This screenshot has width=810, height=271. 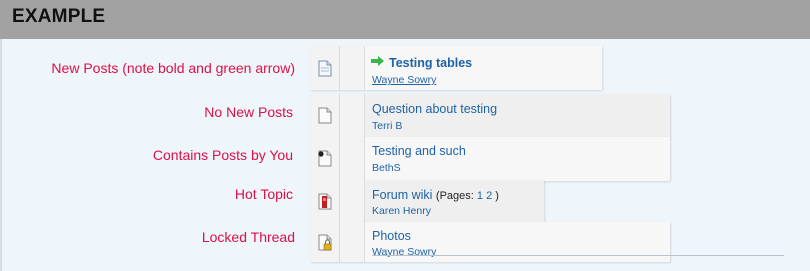 What do you see at coordinates (517, 159) in the screenshot?
I see `topic-main-cell: Testing and such BethS` at bounding box center [517, 159].